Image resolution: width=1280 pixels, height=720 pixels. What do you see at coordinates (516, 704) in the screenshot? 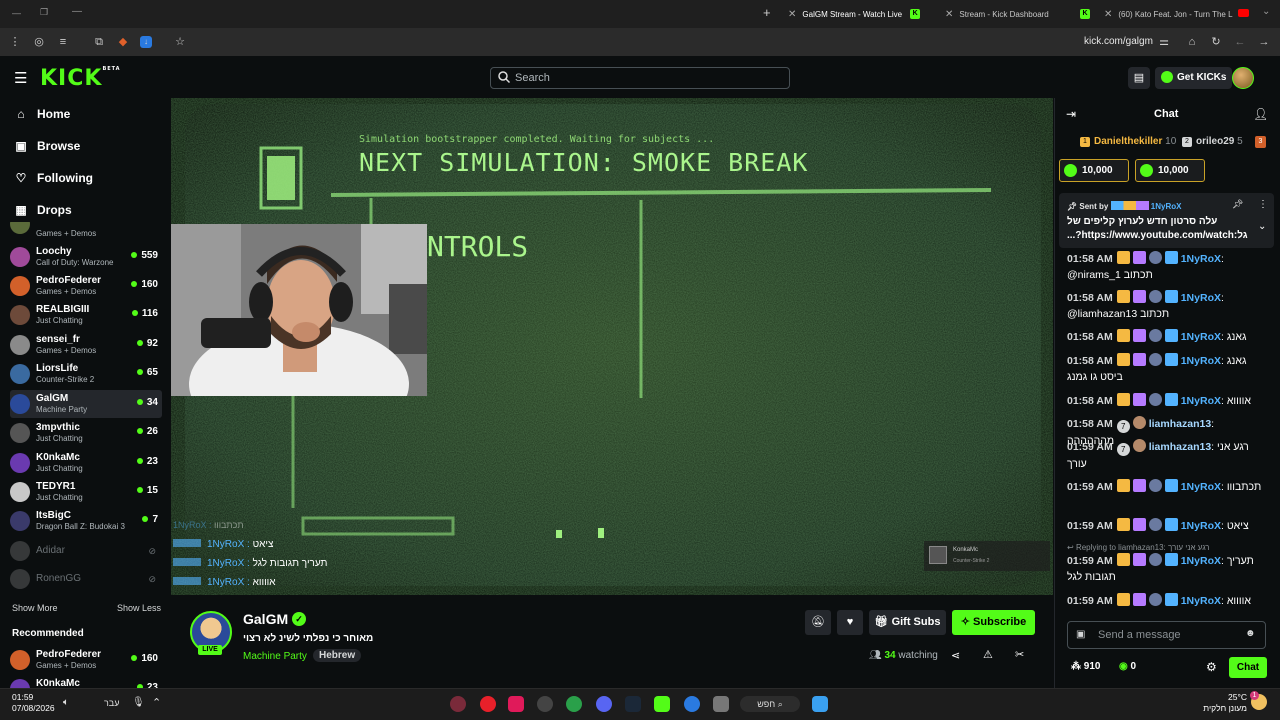
I see `tiktok-taskbar-icon` at bounding box center [516, 704].